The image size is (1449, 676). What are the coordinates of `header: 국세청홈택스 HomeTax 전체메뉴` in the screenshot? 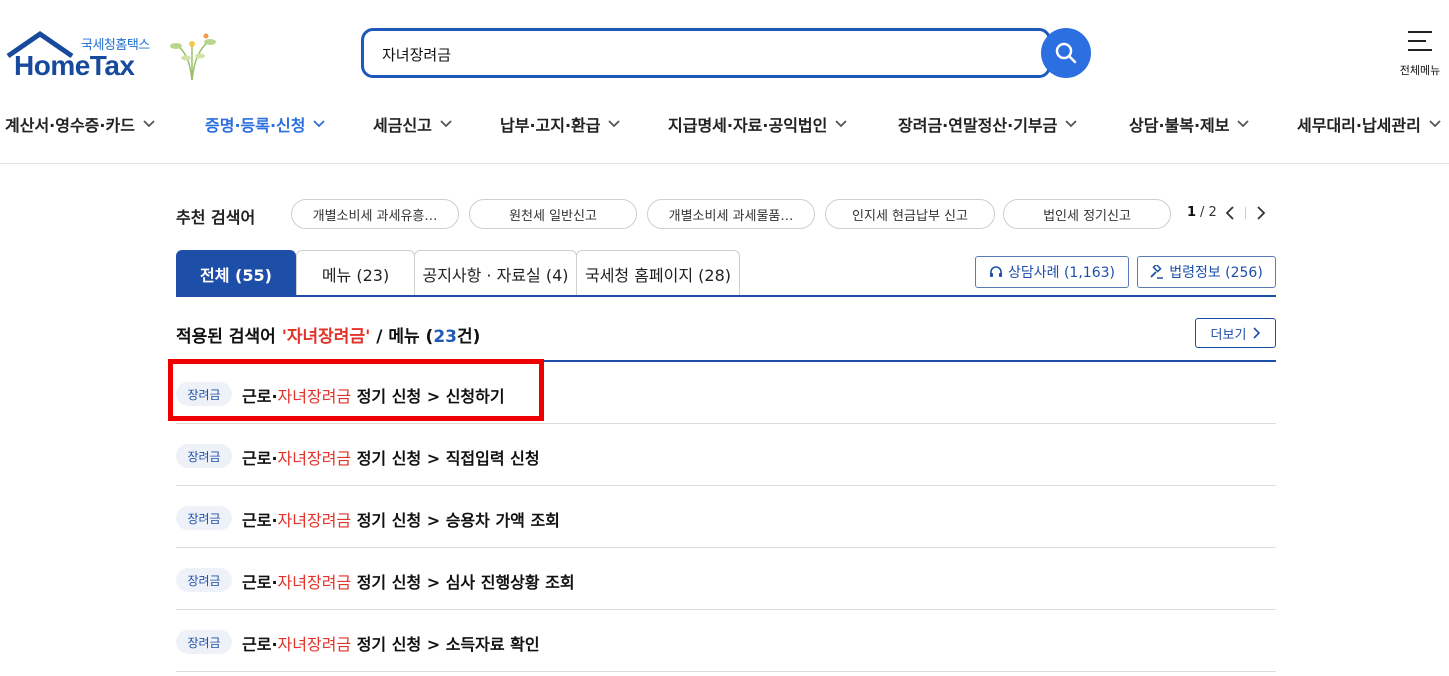 It's located at (724, 50).